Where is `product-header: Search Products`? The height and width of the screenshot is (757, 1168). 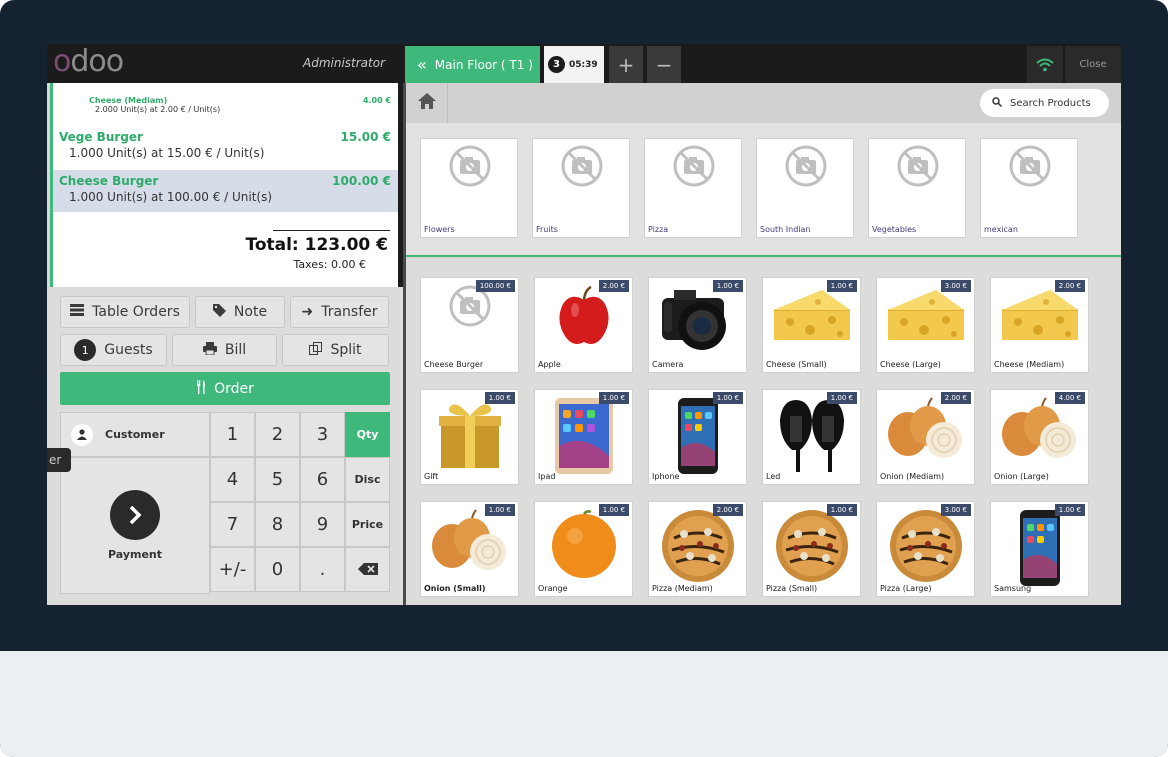
product-header: Search Products is located at coordinates (763, 103).